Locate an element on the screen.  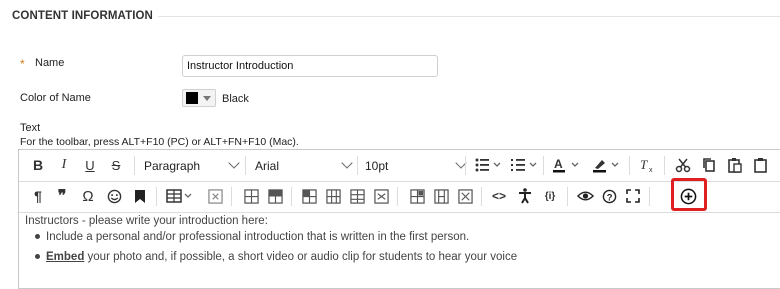
preview-icon is located at coordinates (585, 196).